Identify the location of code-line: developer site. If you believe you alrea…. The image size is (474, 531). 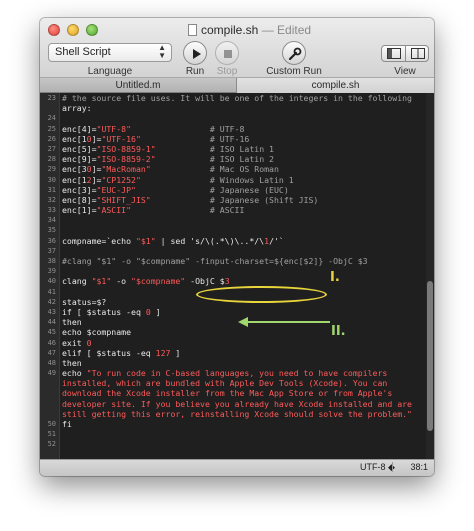
(232, 404).